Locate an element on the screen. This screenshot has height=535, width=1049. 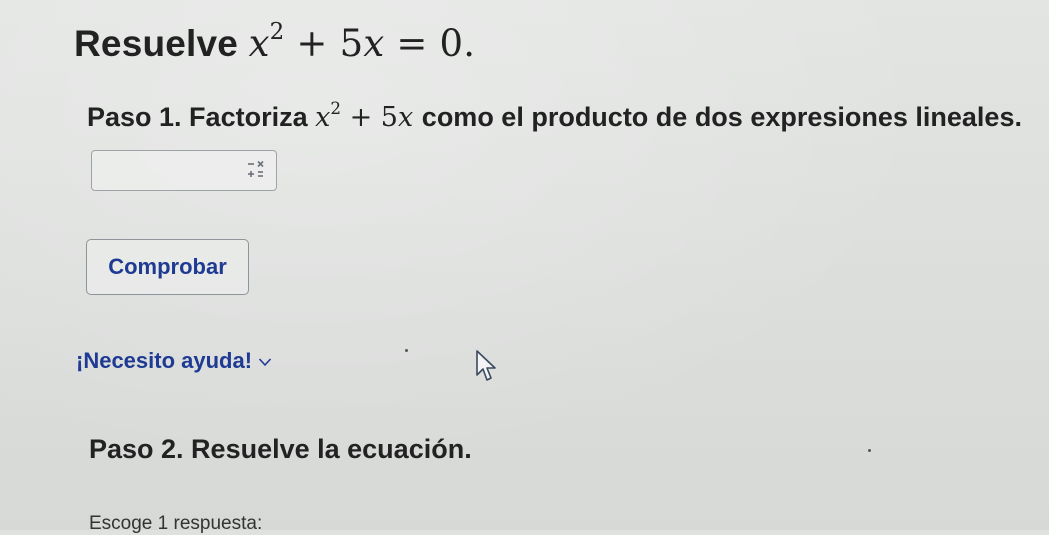
help-toggle: ¡Necesito ayuda! is located at coordinates (174, 361).